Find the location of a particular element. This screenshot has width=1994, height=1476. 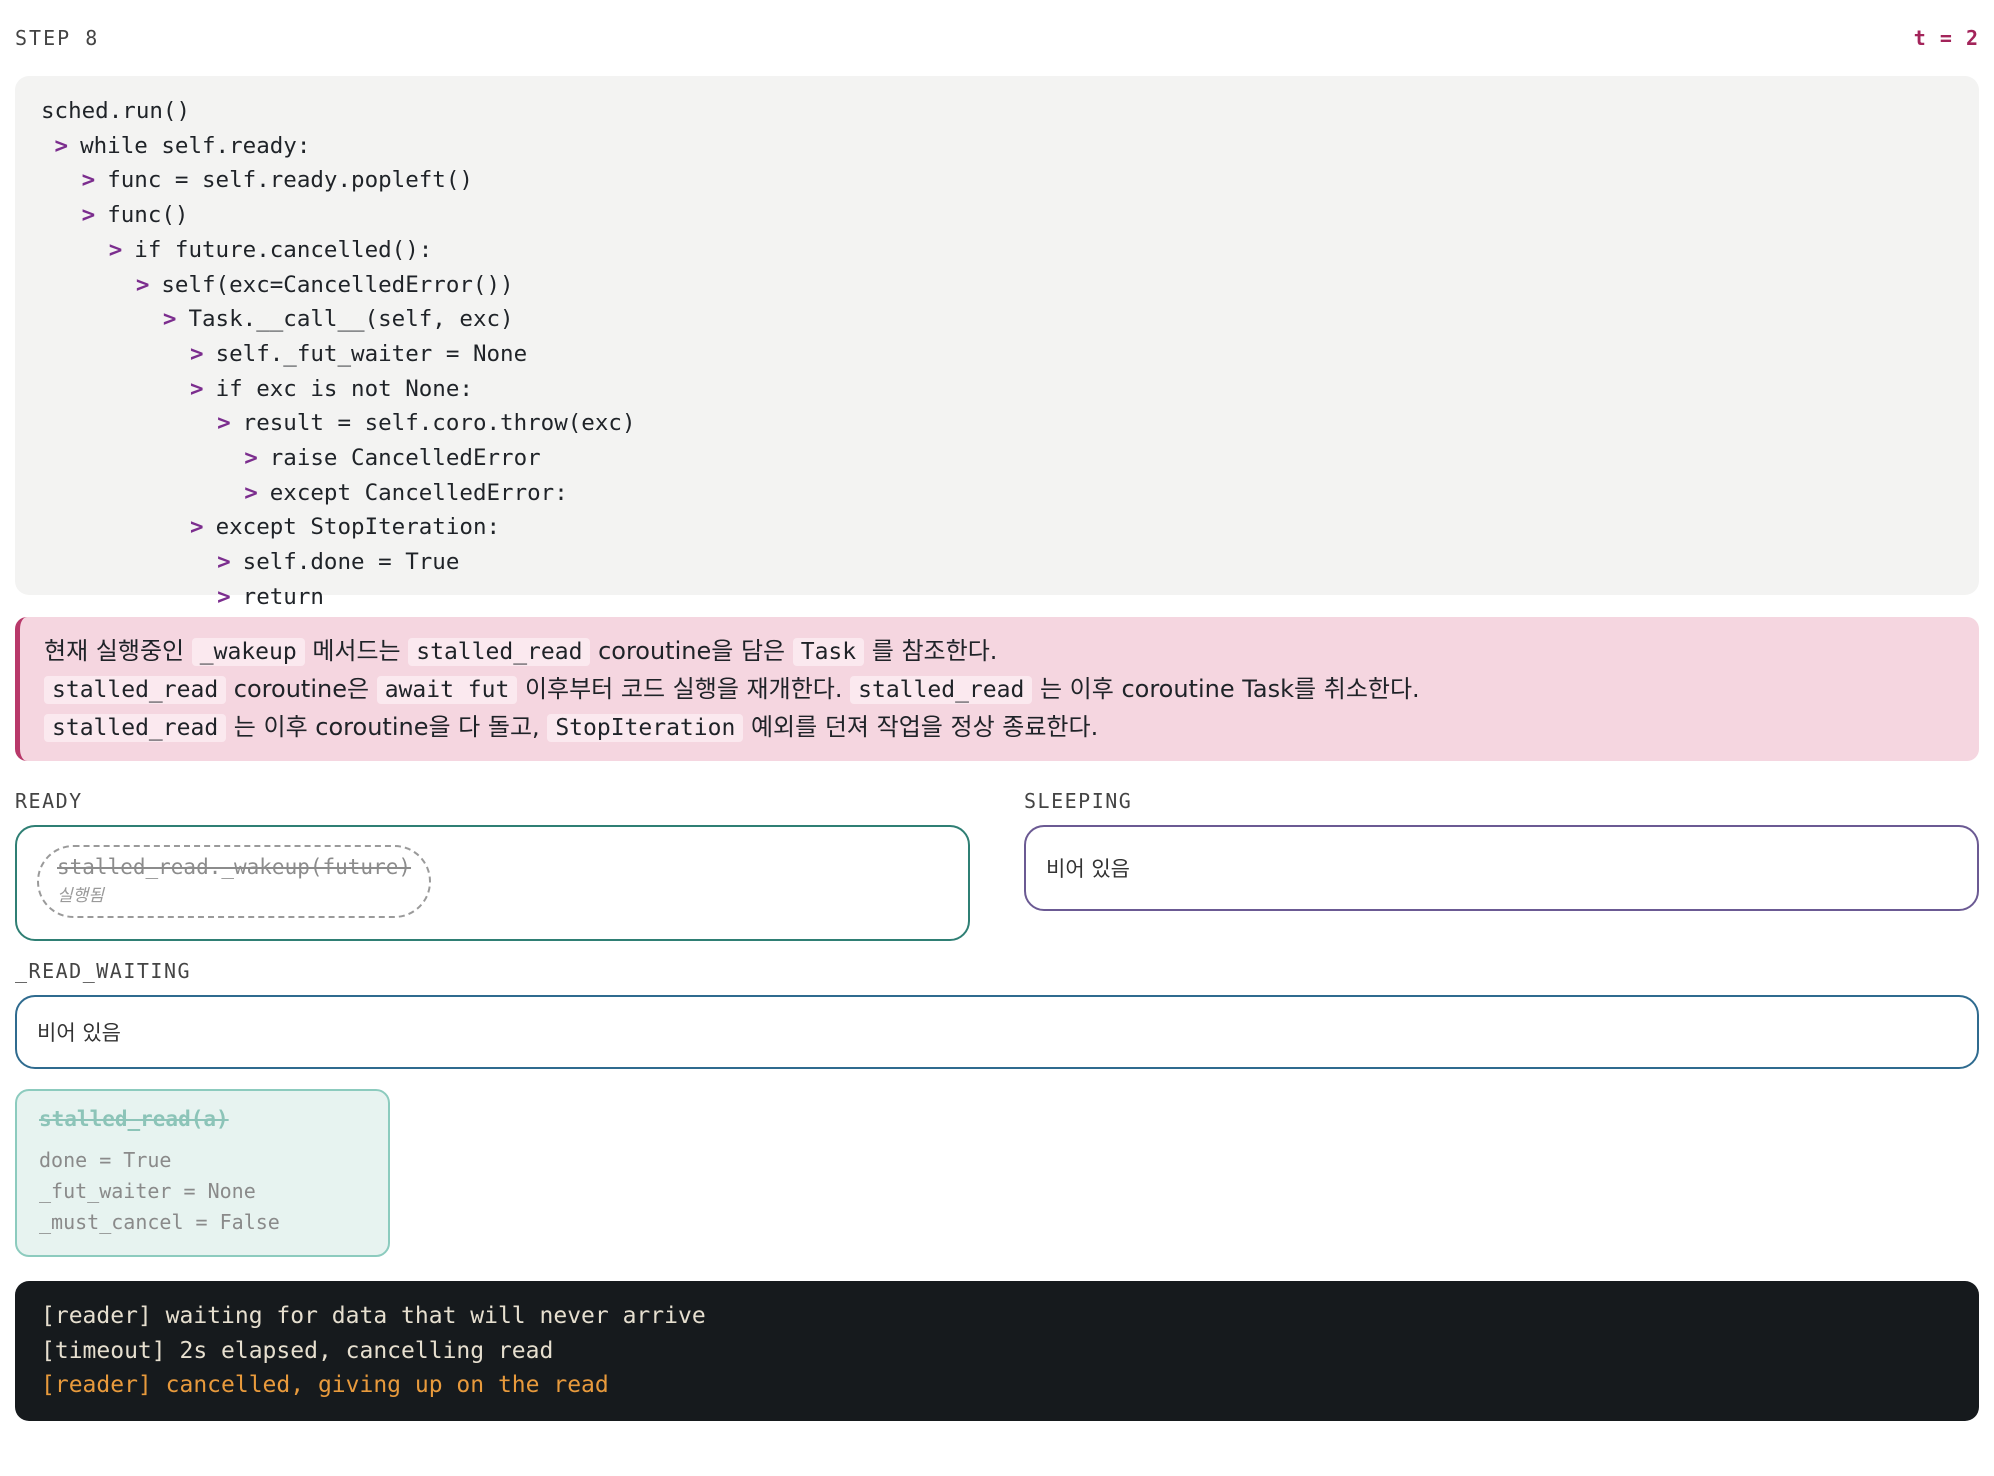

code-text: func = self.ready.popleft() is located at coordinates (290, 180).